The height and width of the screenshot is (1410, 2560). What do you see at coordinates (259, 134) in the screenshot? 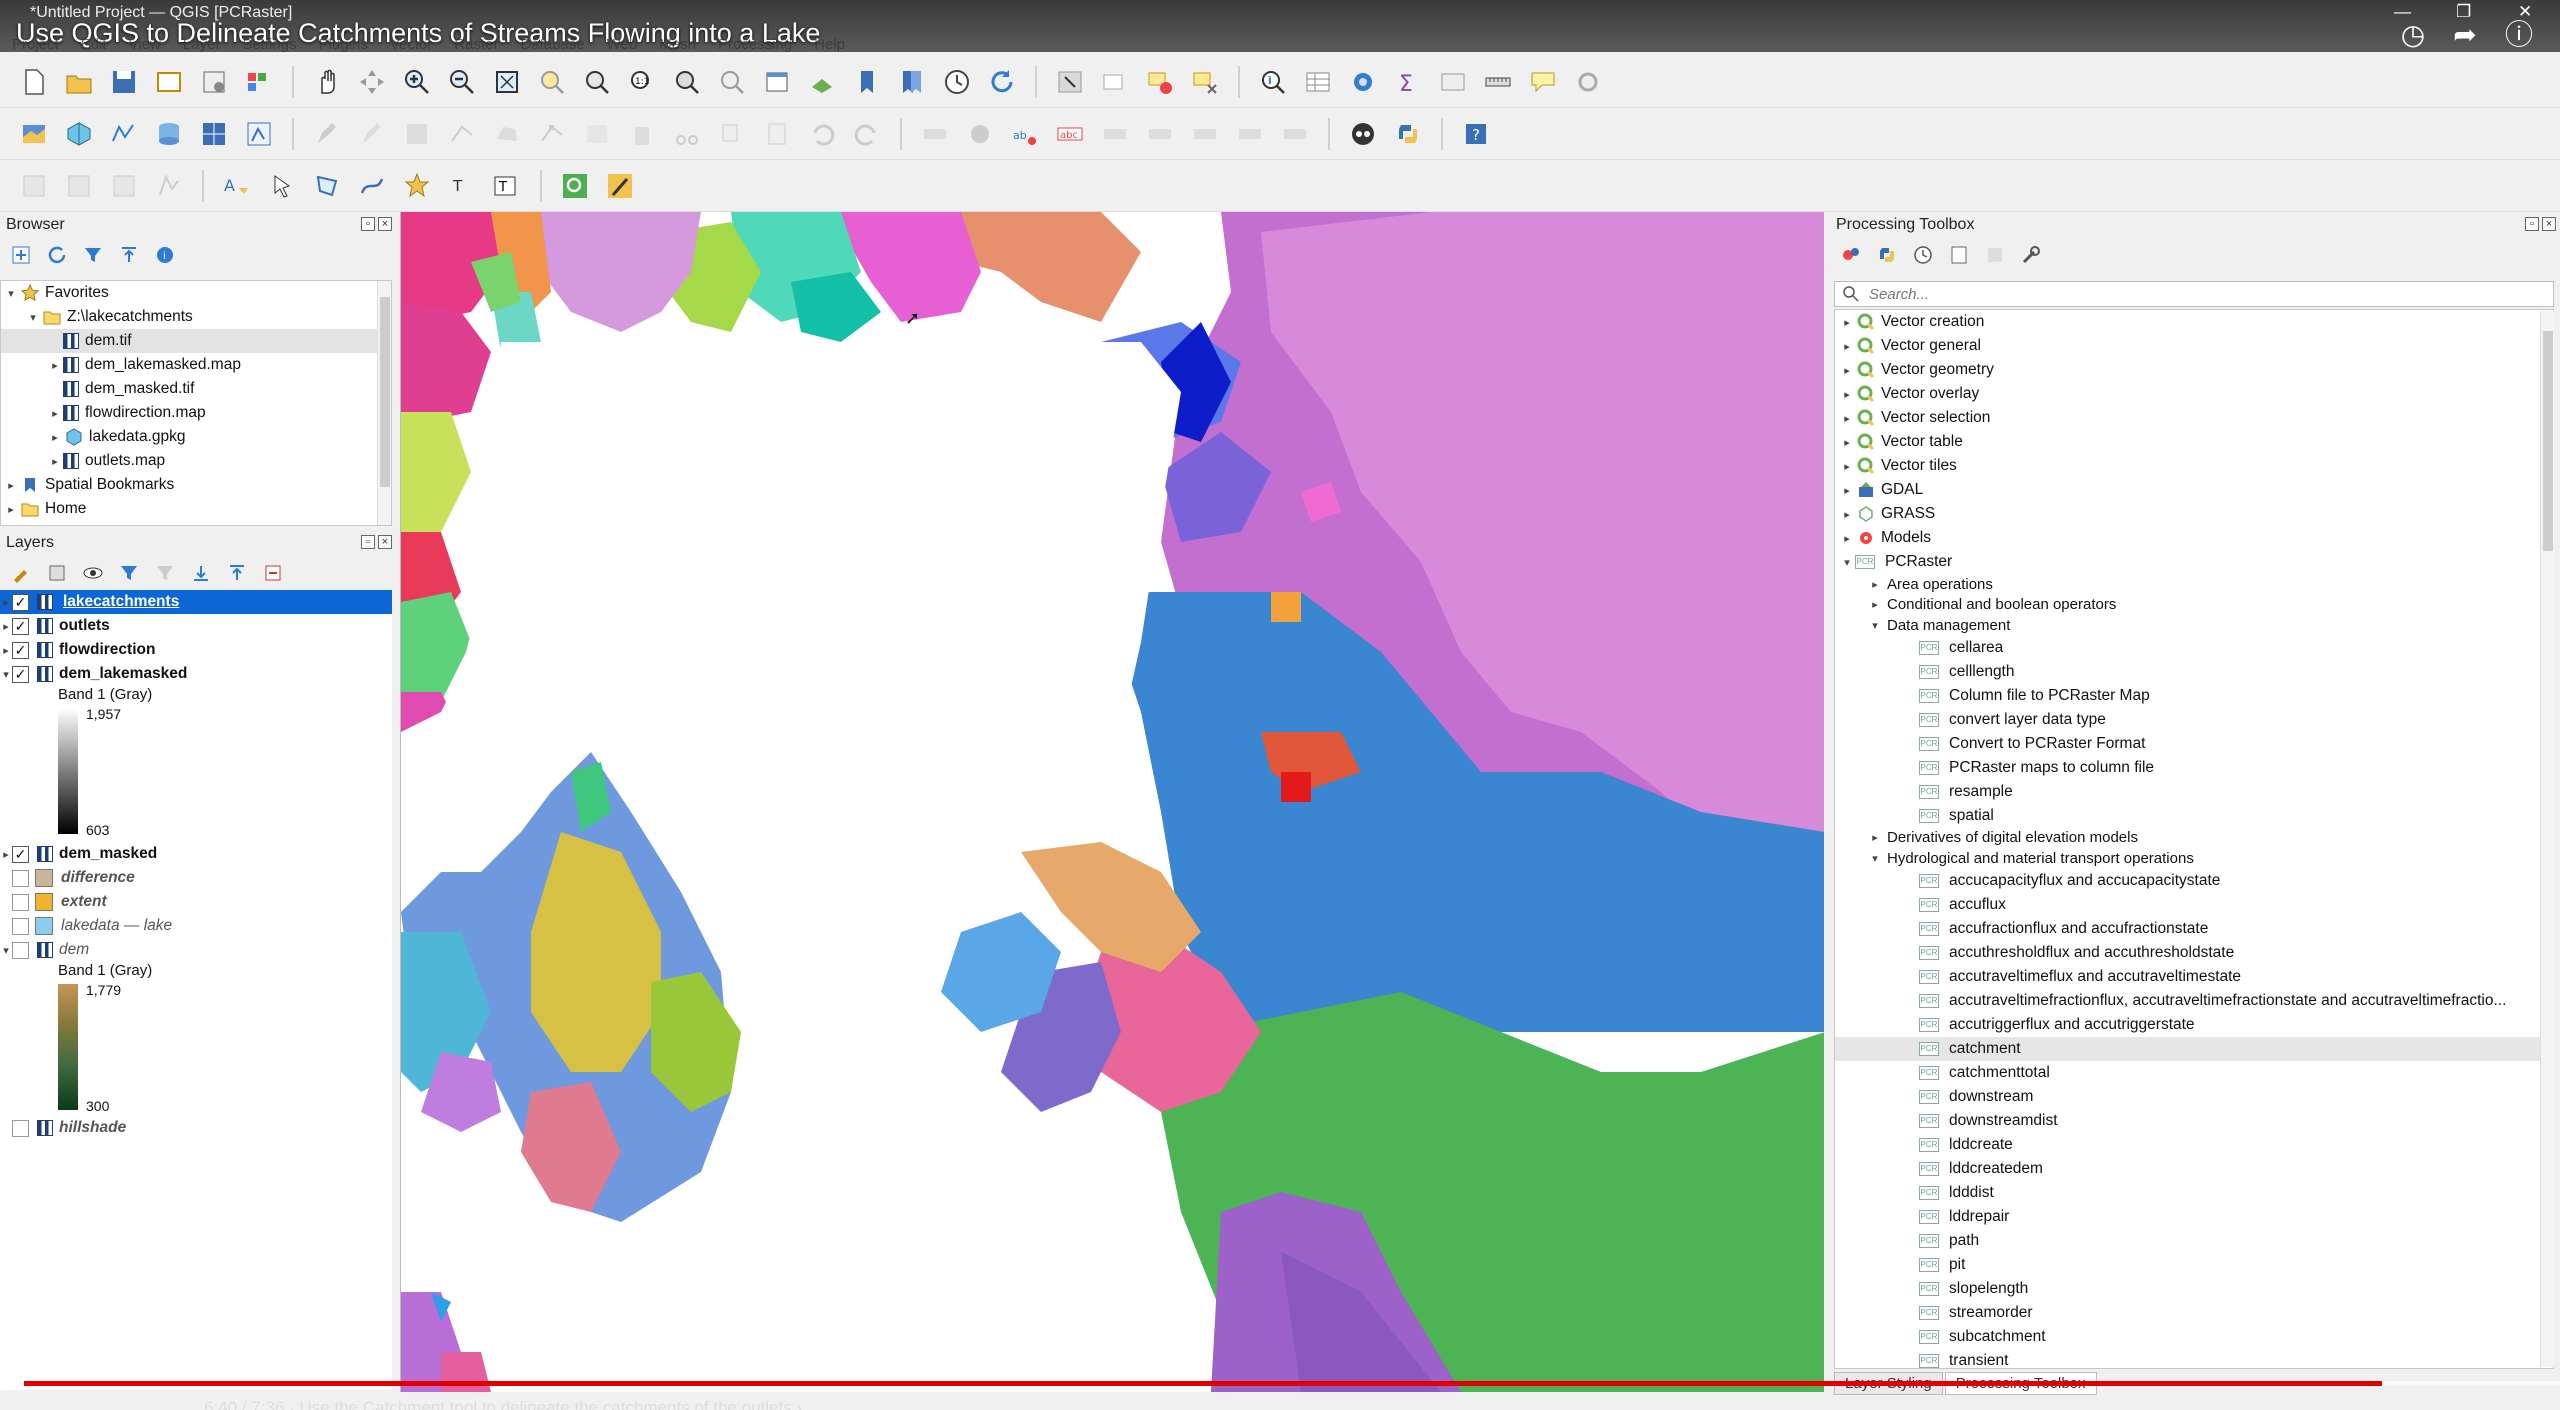
I see `new-temporary-layer-icon` at bounding box center [259, 134].